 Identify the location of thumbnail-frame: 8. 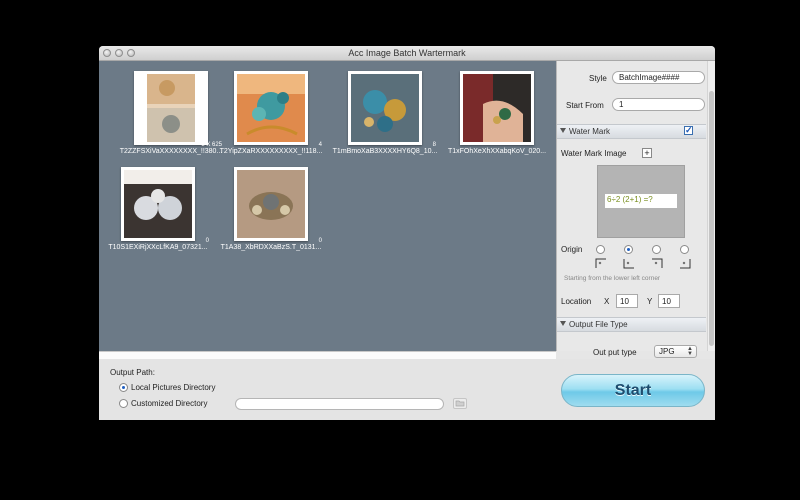
(392, 109).